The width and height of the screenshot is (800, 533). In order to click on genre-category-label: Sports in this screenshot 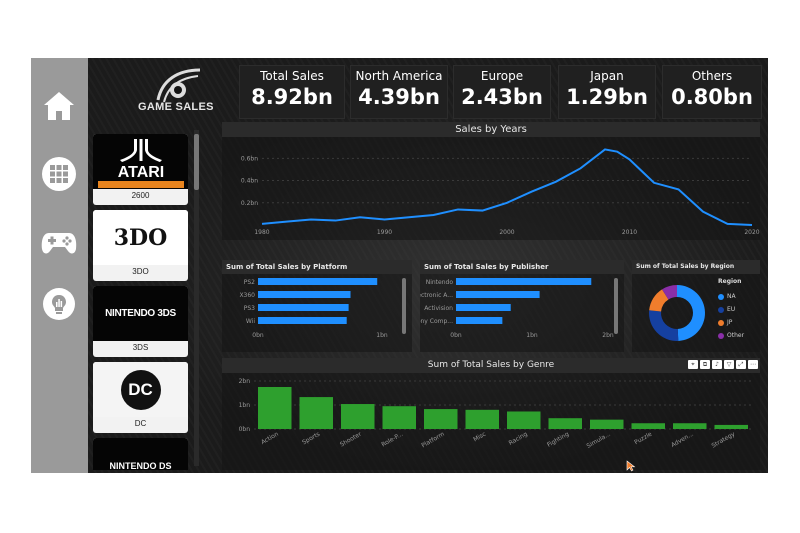, I will do `click(311, 439)`.